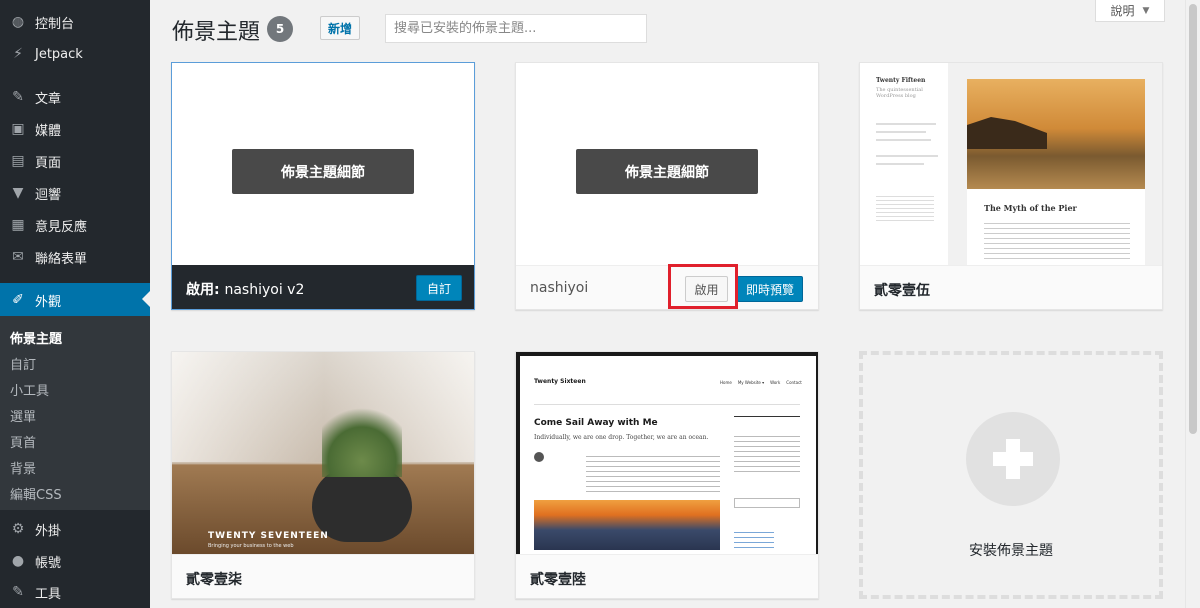 The width and height of the screenshot is (1200, 608). What do you see at coordinates (59, 54) in the screenshot?
I see `menu-label: Jetpack` at bounding box center [59, 54].